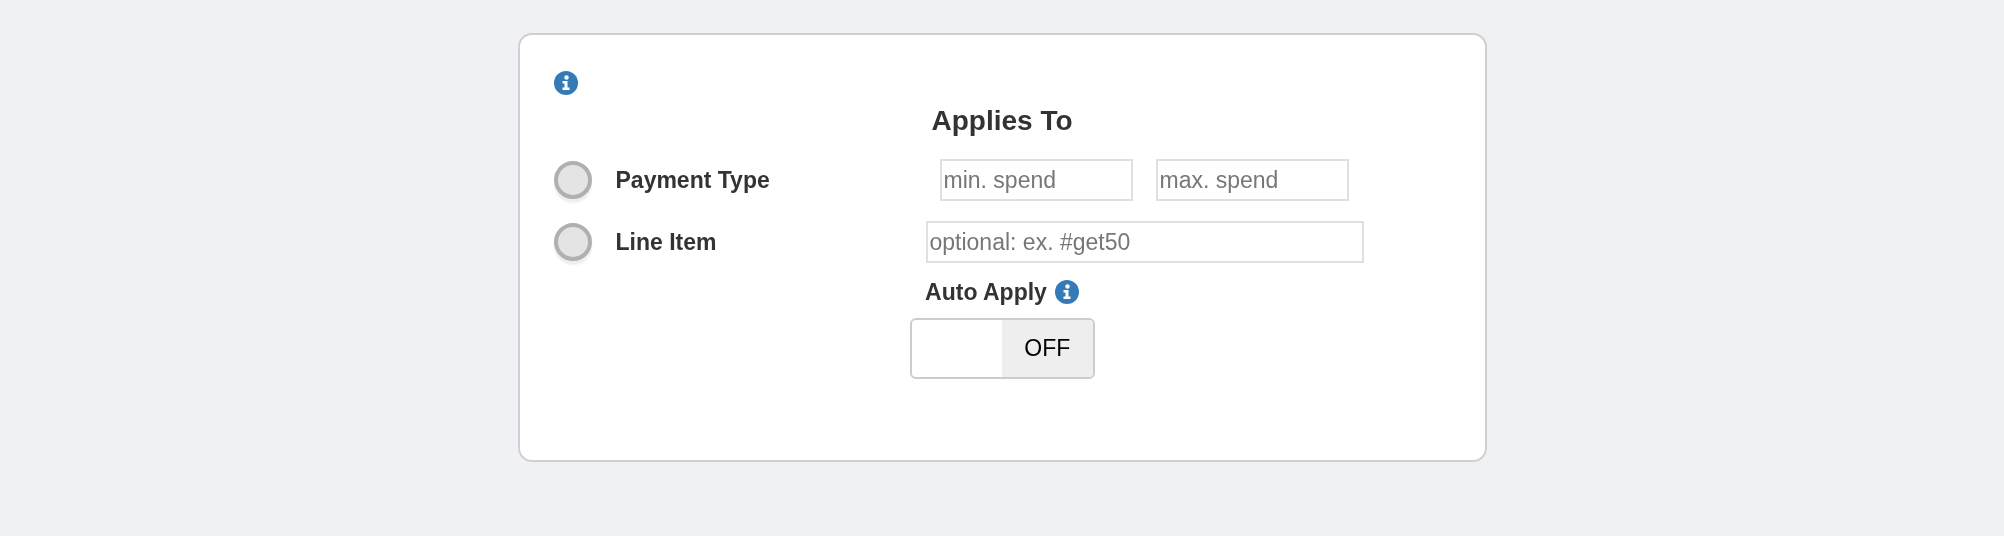 This screenshot has height=536, width=2004. I want to click on section-heading: Applies To, so click(1002, 121).